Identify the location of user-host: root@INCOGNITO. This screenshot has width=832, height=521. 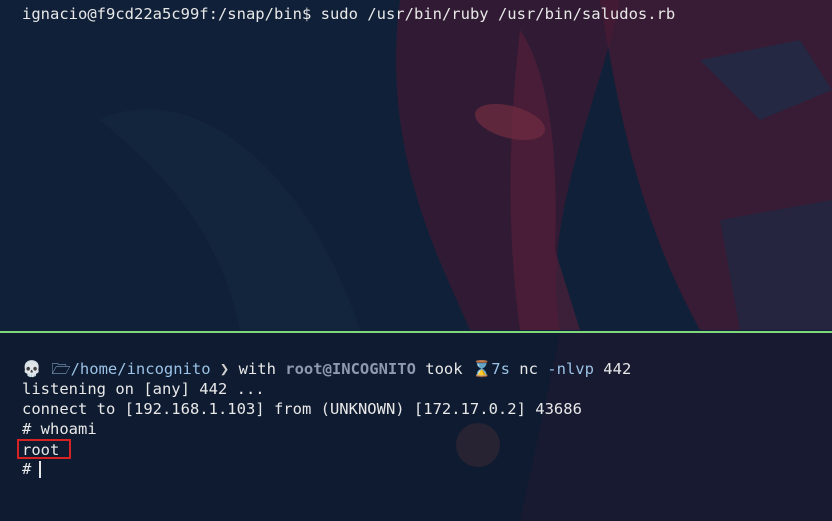
(350, 369).